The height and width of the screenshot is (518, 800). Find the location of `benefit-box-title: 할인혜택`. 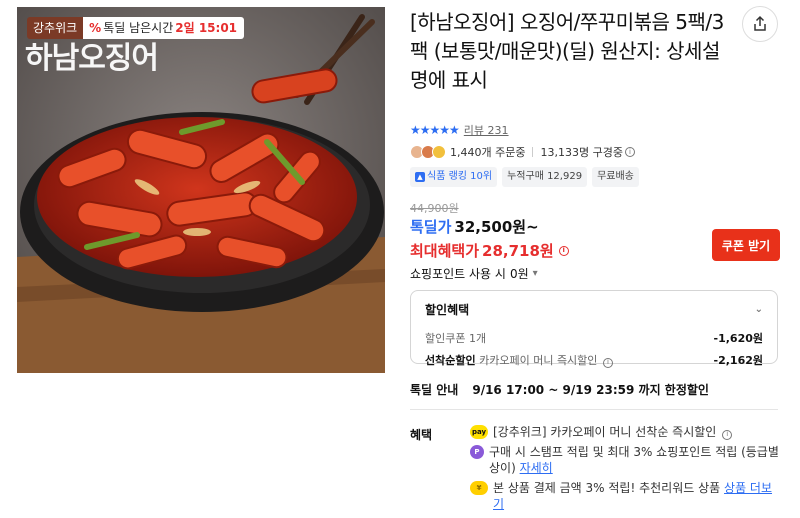

benefit-box-title: 할인혜택 is located at coordinates (447, 310).